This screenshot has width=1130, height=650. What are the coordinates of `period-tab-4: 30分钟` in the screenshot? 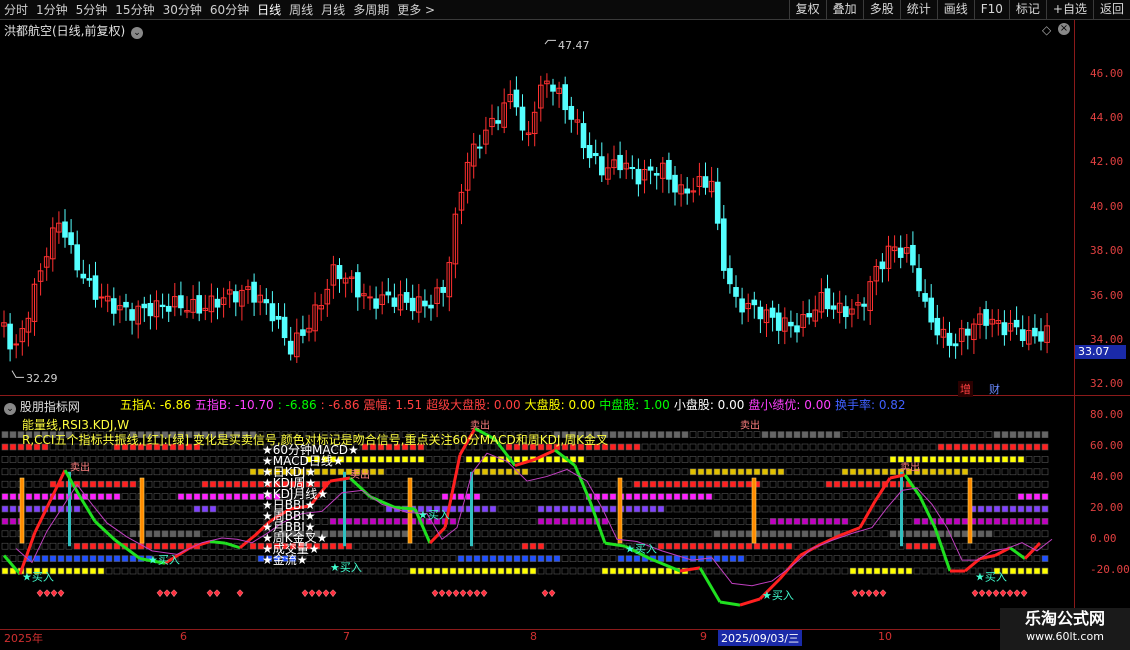 It's located at (182, 10).